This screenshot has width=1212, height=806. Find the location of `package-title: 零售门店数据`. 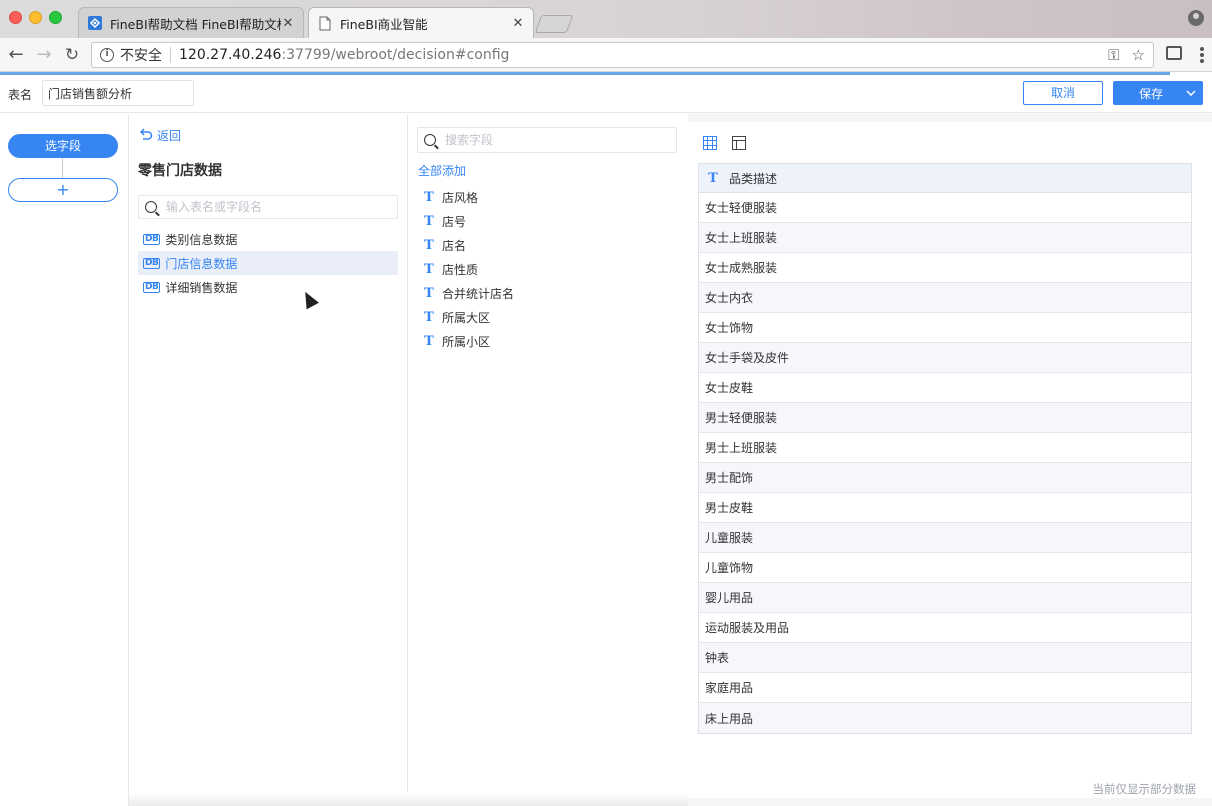

package-title: 零售门店数据 is located at coordinates (180, 171).